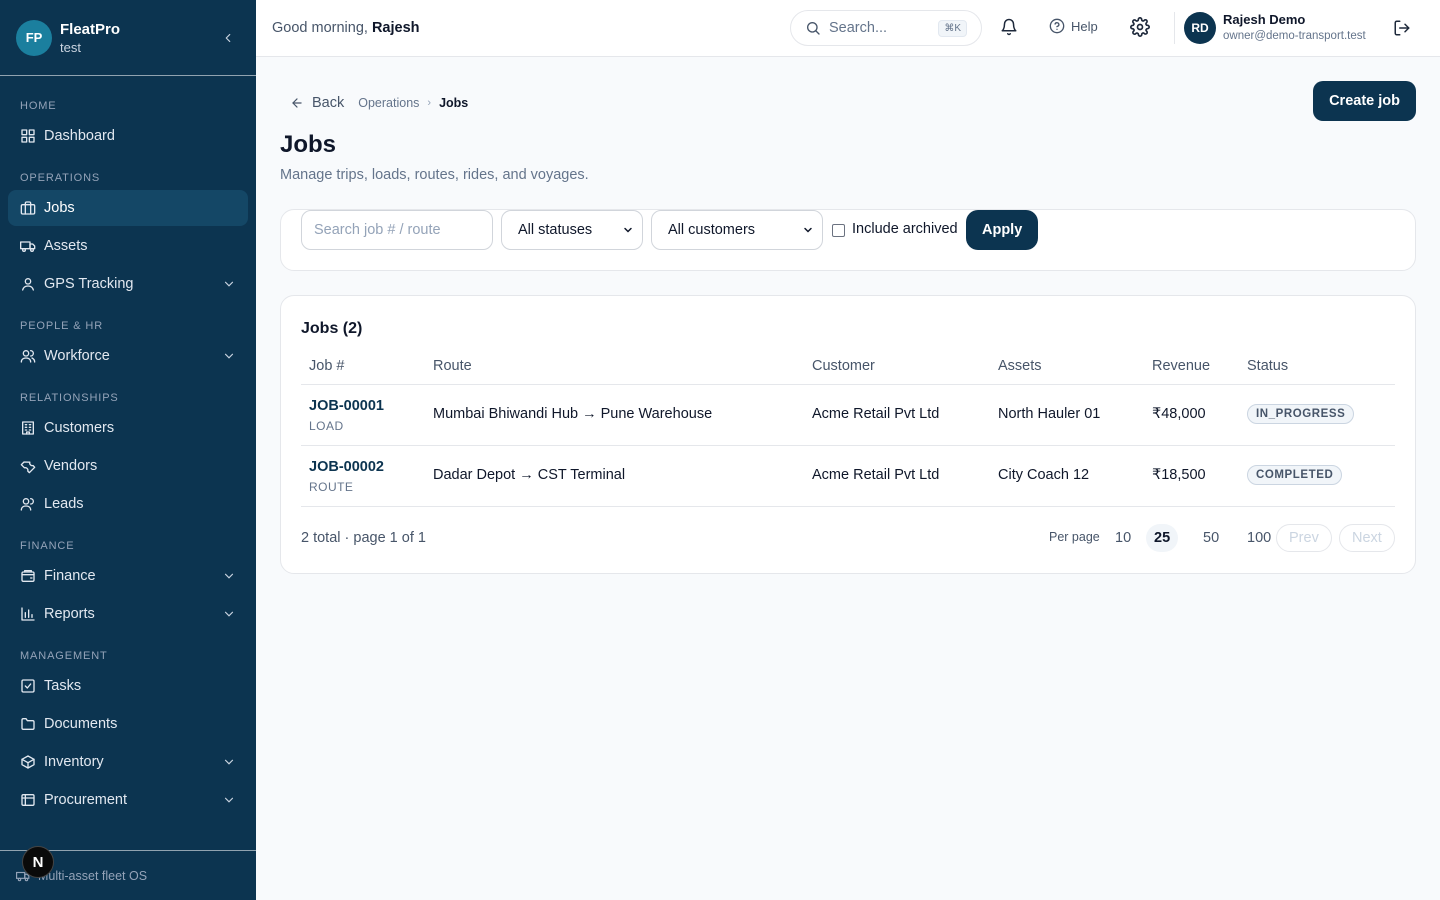 This screenshot has height=900, width=1440. I want to click on sidebar-item-label: Dashboard, so click(79, 136).